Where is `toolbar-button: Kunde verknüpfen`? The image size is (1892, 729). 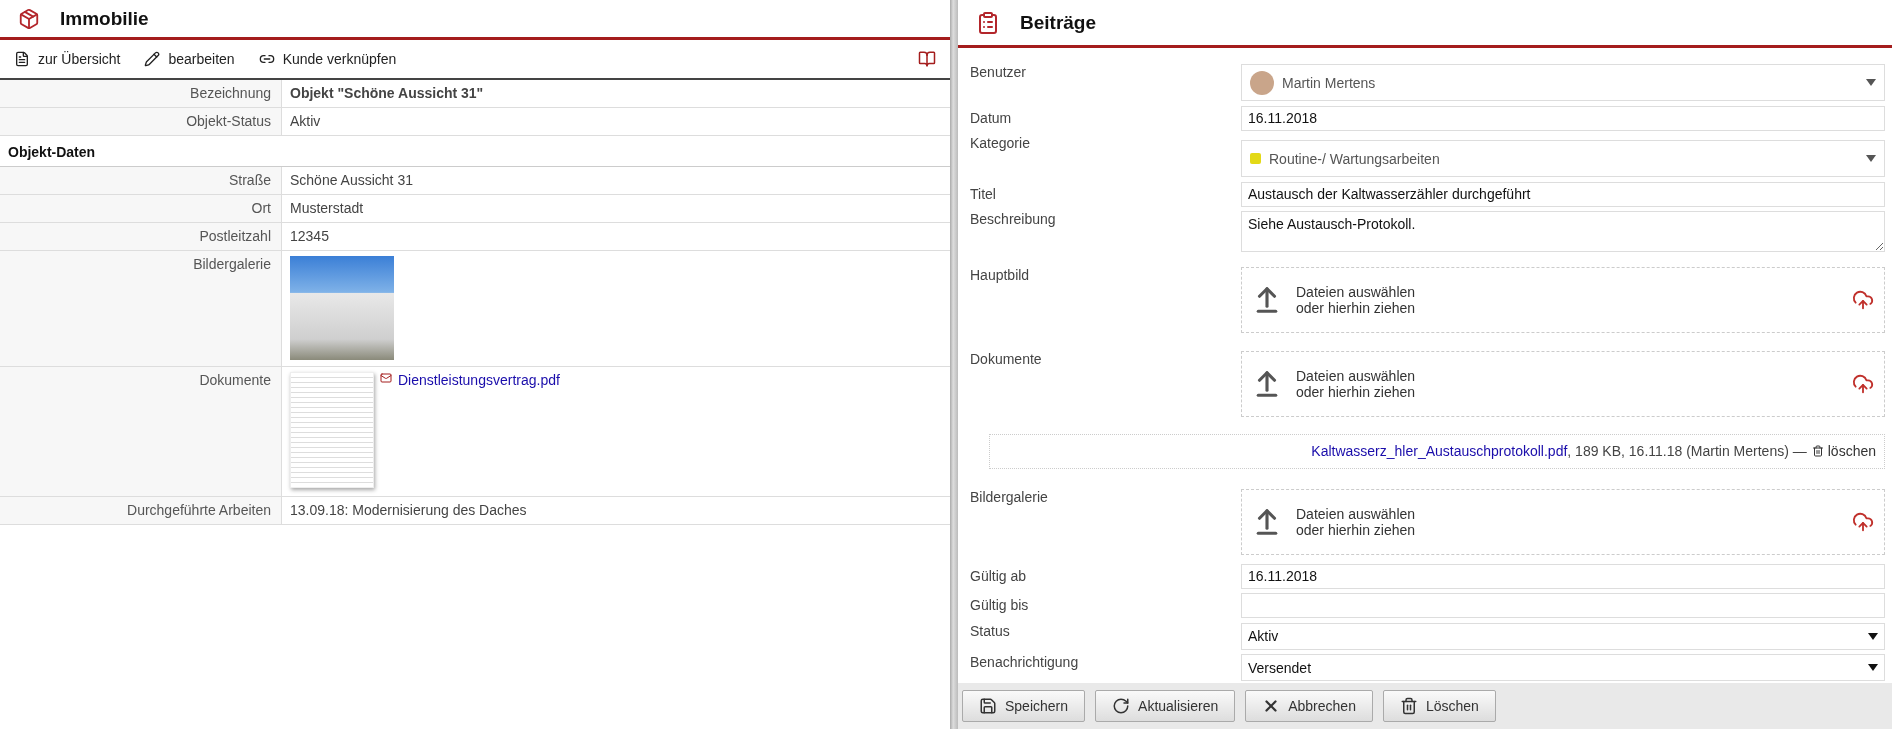
toolbar-button: Kunde verknüpfen is located at coordinates (327, 59).